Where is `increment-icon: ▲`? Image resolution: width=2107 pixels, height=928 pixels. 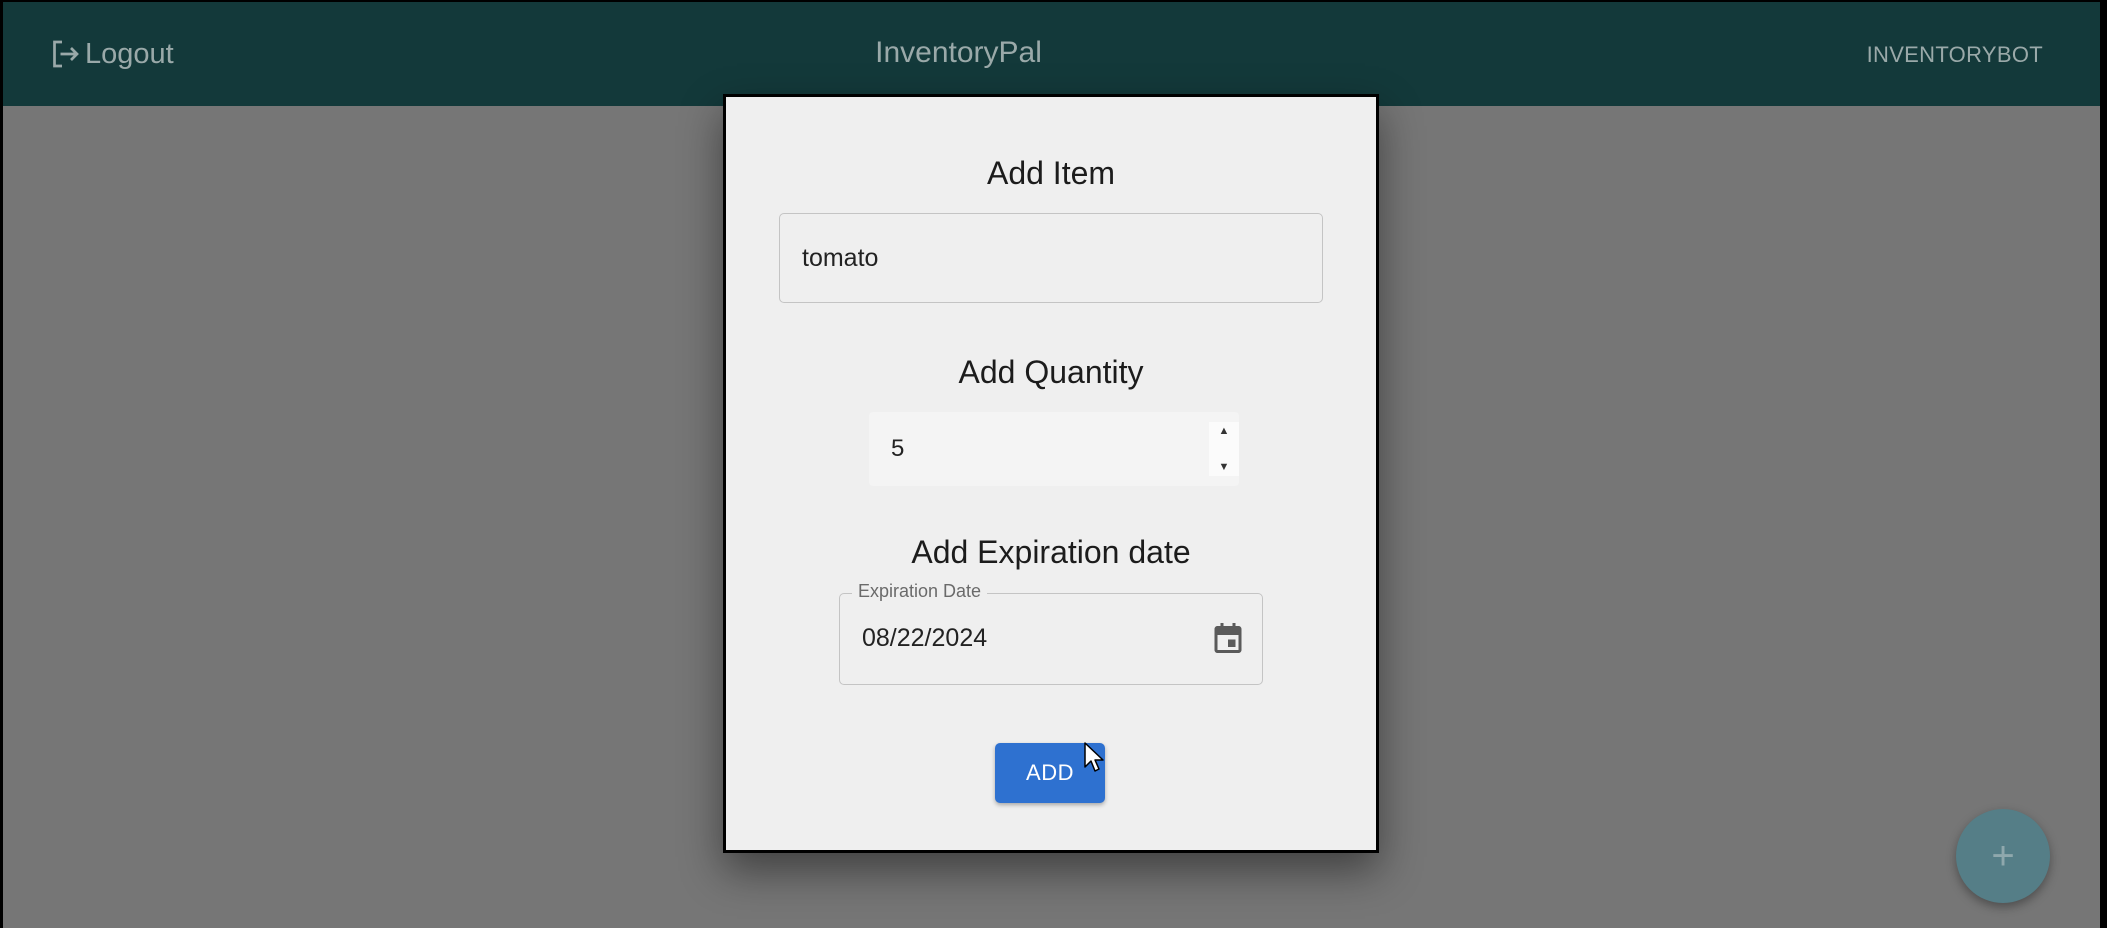 increment-icon: ▲ is located at coordinates (1224, 431).